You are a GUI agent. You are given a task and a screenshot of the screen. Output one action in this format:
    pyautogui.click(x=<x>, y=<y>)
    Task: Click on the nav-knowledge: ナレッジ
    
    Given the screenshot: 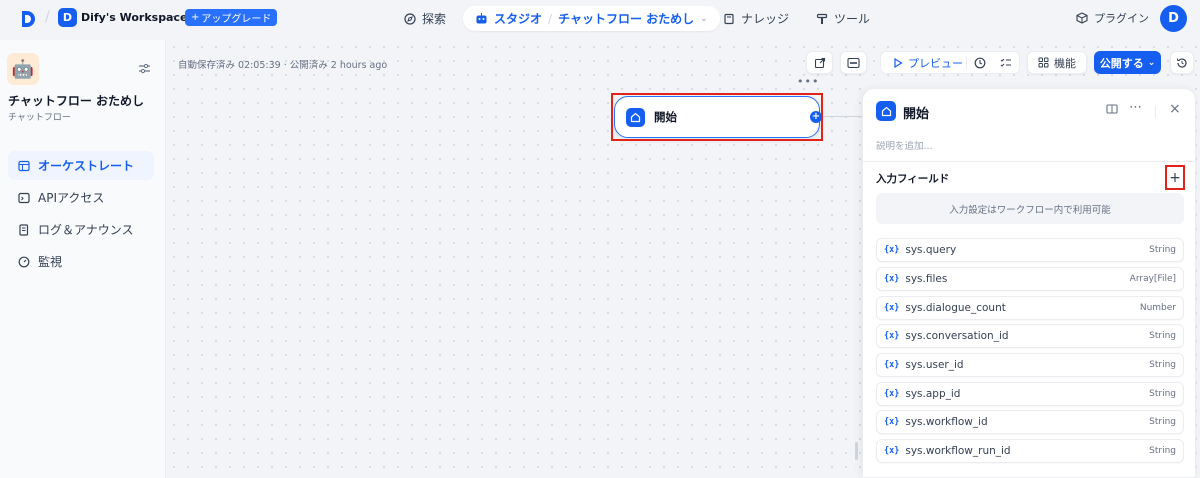 What is the action you would take?
    pyautogui.click(x=756, y=18)
    